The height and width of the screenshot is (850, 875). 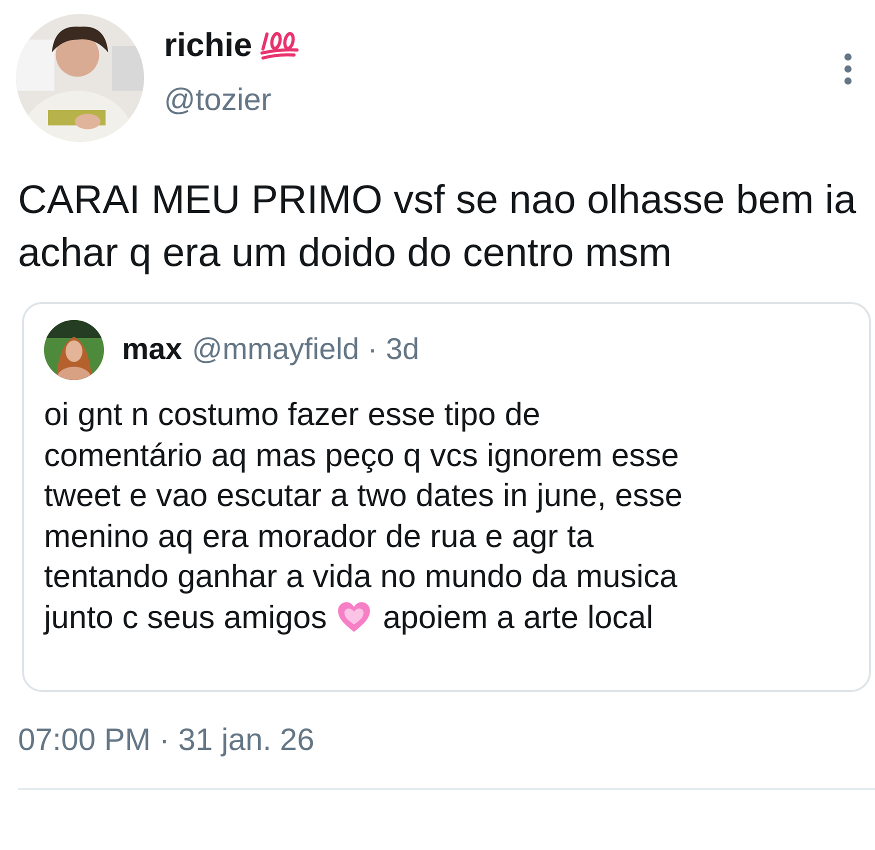 What do you see at coordinates (361, 576) in the screenshot?
I see `quote-text: tentando ganhar a vida no mundo da musica` at bounding box center [361, 576].